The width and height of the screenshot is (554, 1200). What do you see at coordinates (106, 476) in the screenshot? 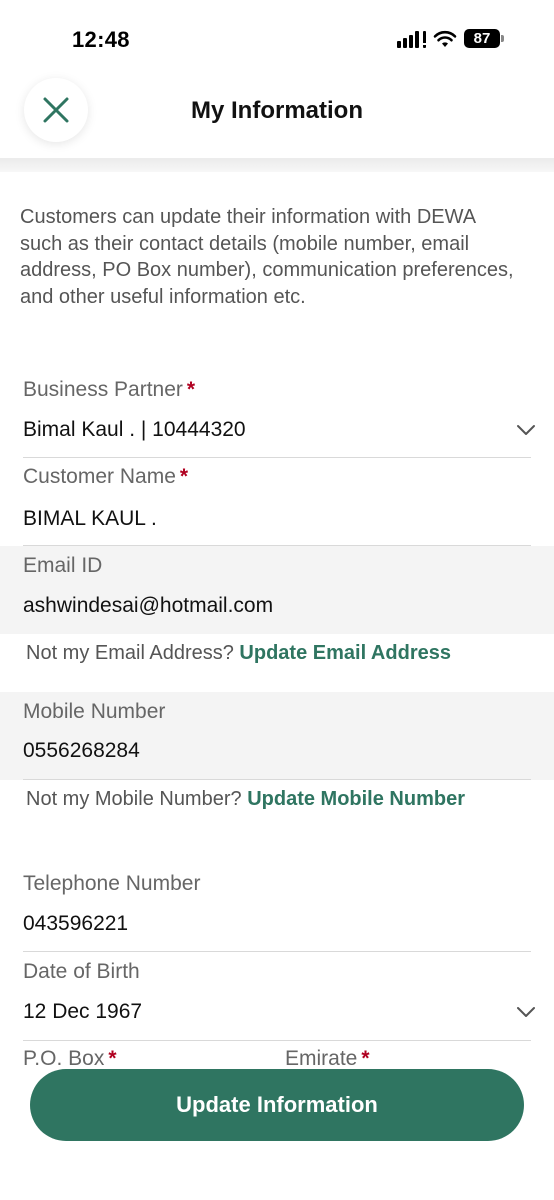
I see `customer-name-label: Customer Name *` at bounding box center [106, 476].